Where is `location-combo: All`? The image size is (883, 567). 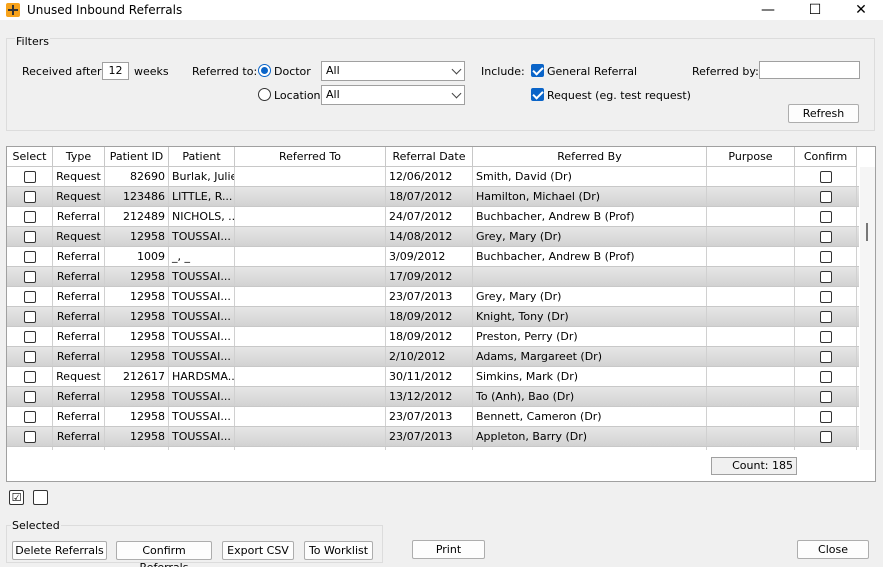 location-combo: All is located at coordinates (393, 95).